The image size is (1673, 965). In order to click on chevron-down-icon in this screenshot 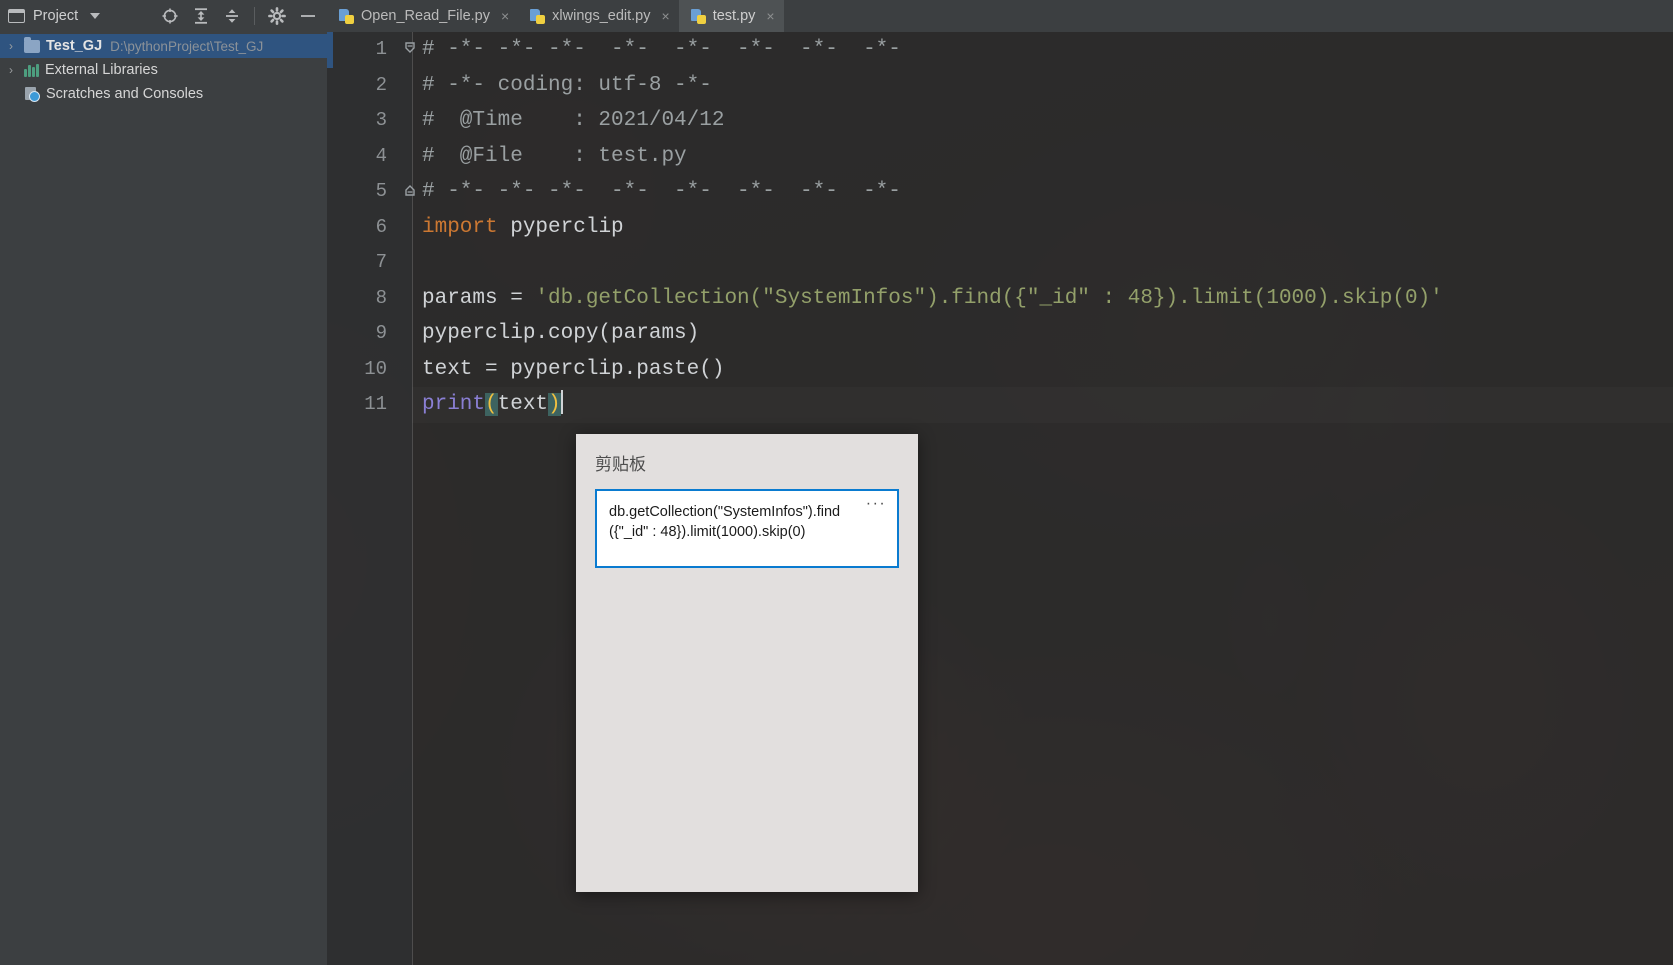, I will do `click(95, 16)`.